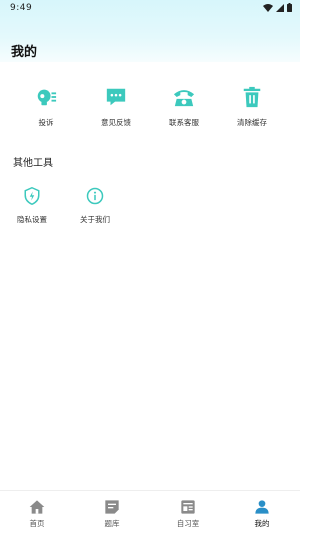 This screenshot has height=535, width=320. I want to click on about-us-button: 关于我们, so click(95, 206).